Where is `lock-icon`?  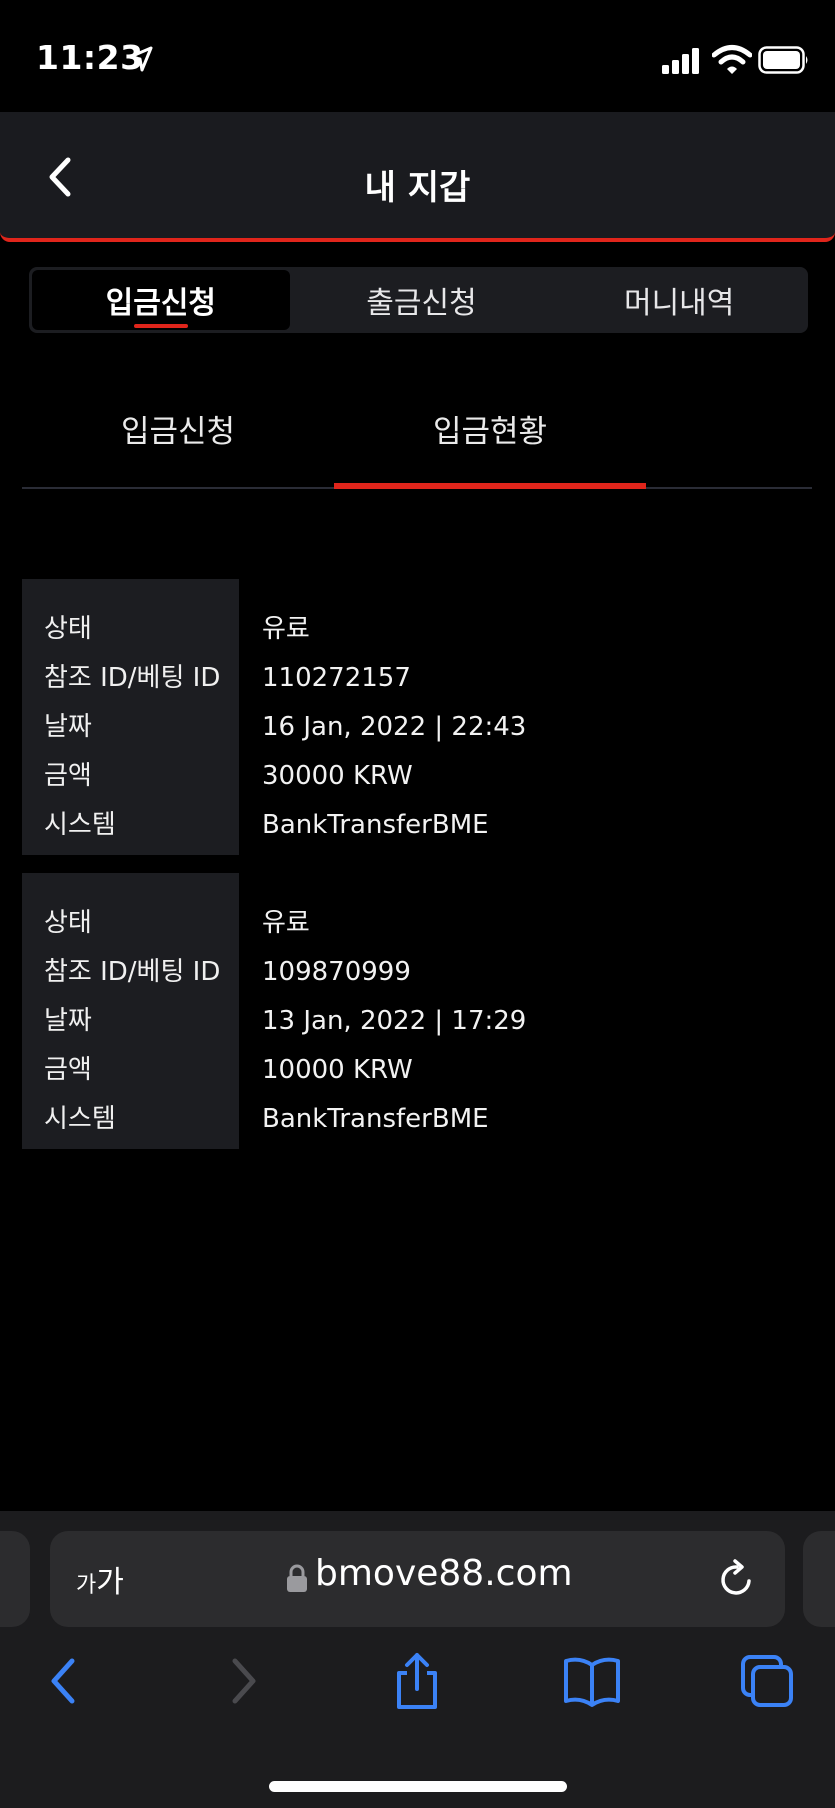
lock-icon is located at coordinates (297, 1578).